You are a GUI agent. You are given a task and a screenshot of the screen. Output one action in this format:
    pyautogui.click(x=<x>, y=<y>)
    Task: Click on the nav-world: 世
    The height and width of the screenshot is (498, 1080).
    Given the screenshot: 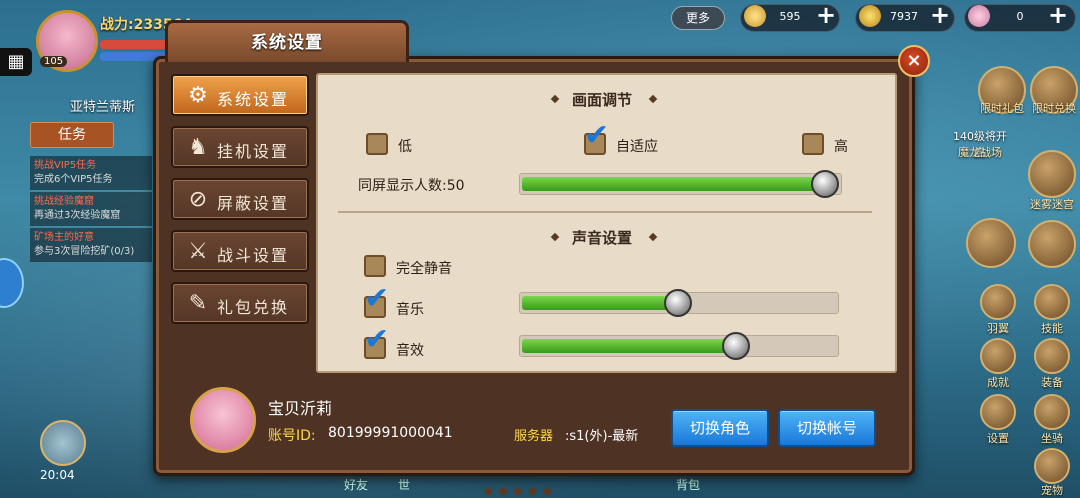 What is the action you would take?
    pyautogui.click(x=404, y=484)
    